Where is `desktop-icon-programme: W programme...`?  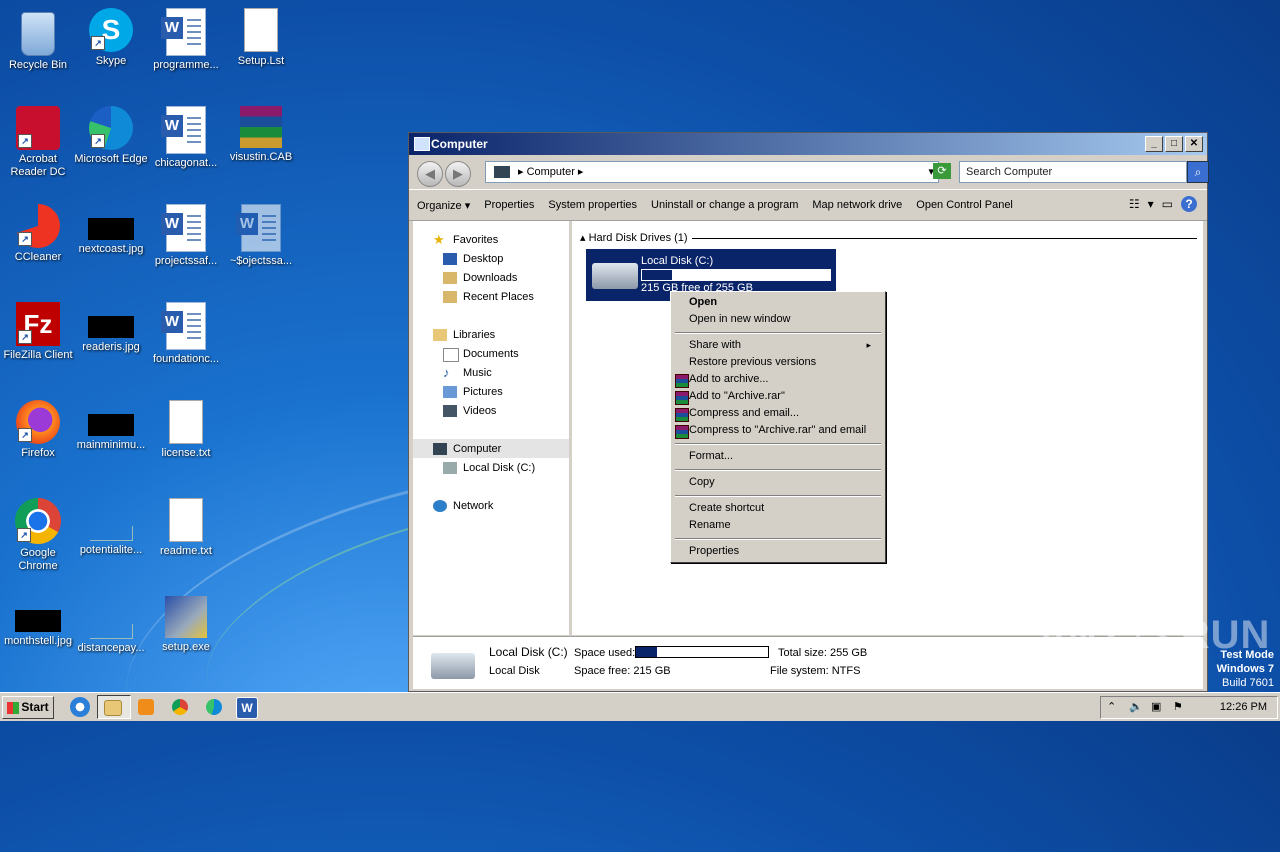
desktop-icon-programme: W programme... is located at coordinates (186, 40).